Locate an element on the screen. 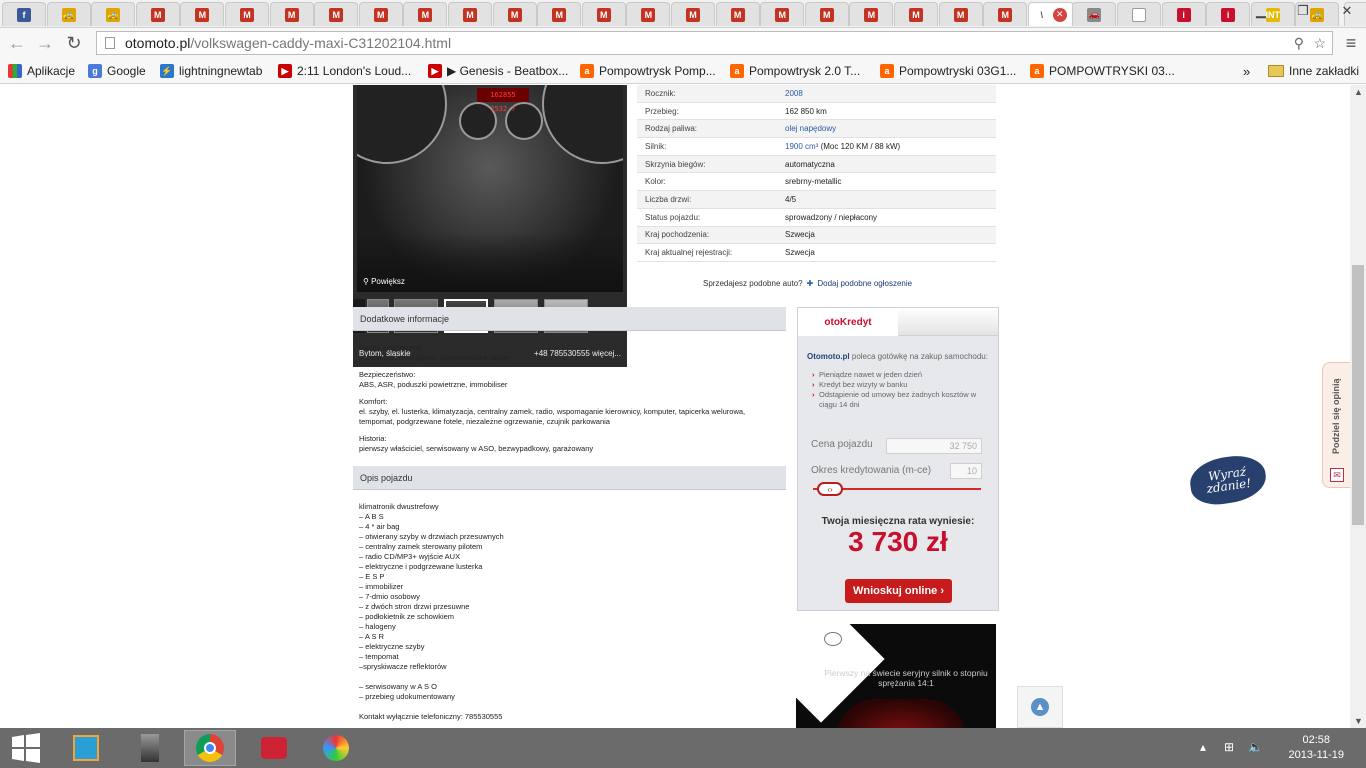  credit-tab: otoKredyt is located at coordinates (848, 322).